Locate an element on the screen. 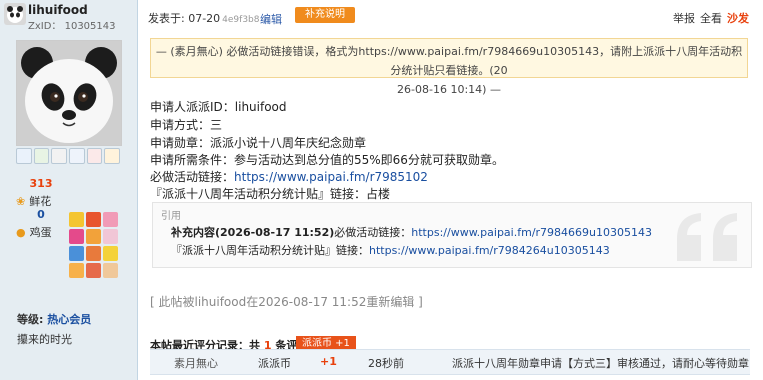  quote-link: https://www.paipai.fm/r7984264u10305143 is located at coordinates (489, 250).